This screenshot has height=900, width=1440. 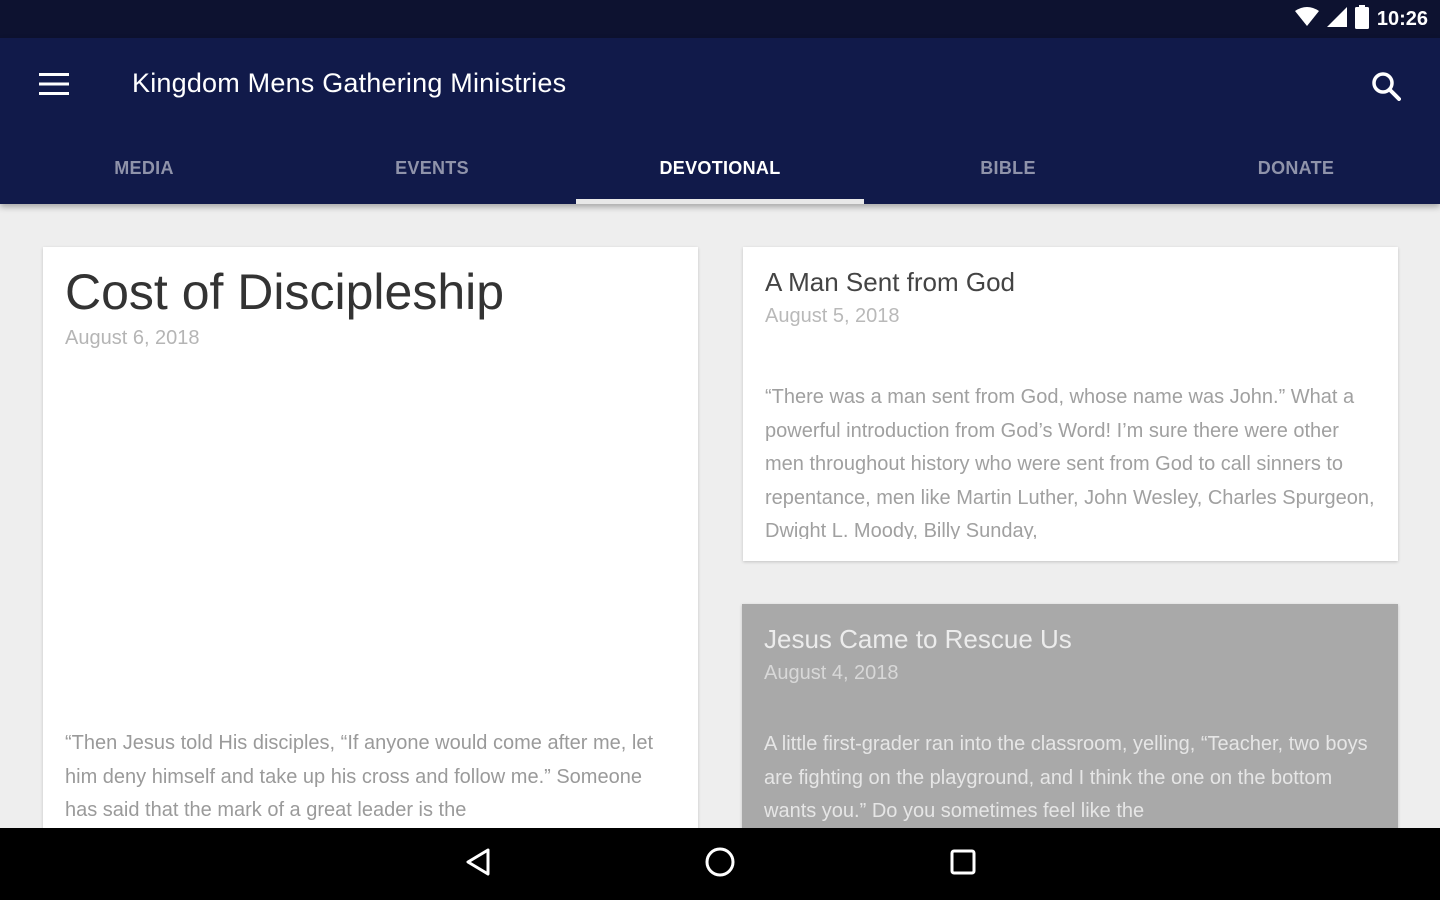 What do you see at coordinates (1402, 18) in the screenshot?
I see `status-time: 10:26` at bounding box center [1402, 18].